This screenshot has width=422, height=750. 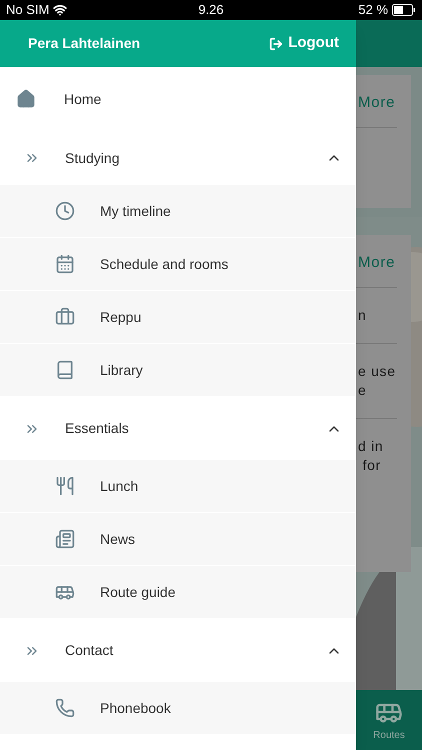 I want to click on logout-icon, so click(x=276, y=43).